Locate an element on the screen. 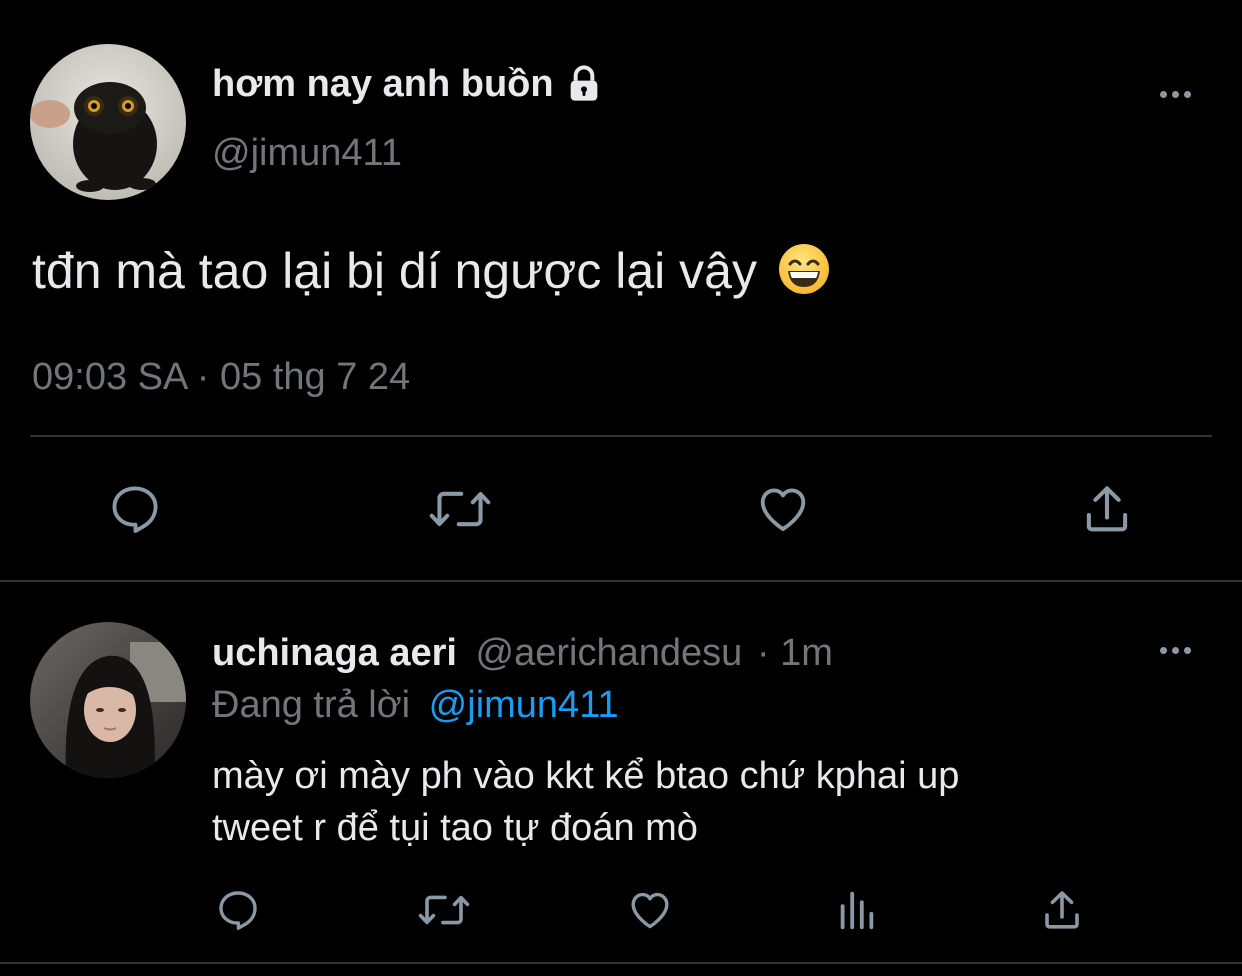 The height and width of the screenshot is (976, 1242). tweet-text: tđn mà tao lại bị dí ngược lại vậy is located at coordinates (431, 271).